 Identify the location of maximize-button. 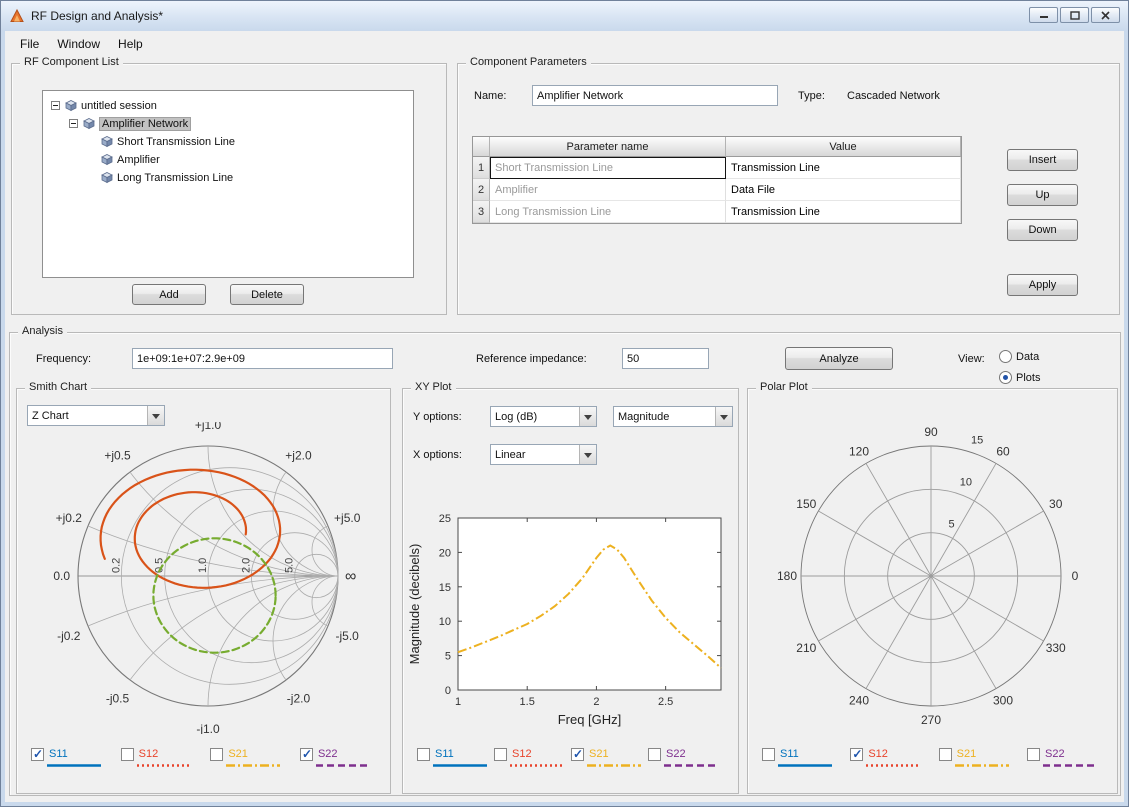
(1074, 15).